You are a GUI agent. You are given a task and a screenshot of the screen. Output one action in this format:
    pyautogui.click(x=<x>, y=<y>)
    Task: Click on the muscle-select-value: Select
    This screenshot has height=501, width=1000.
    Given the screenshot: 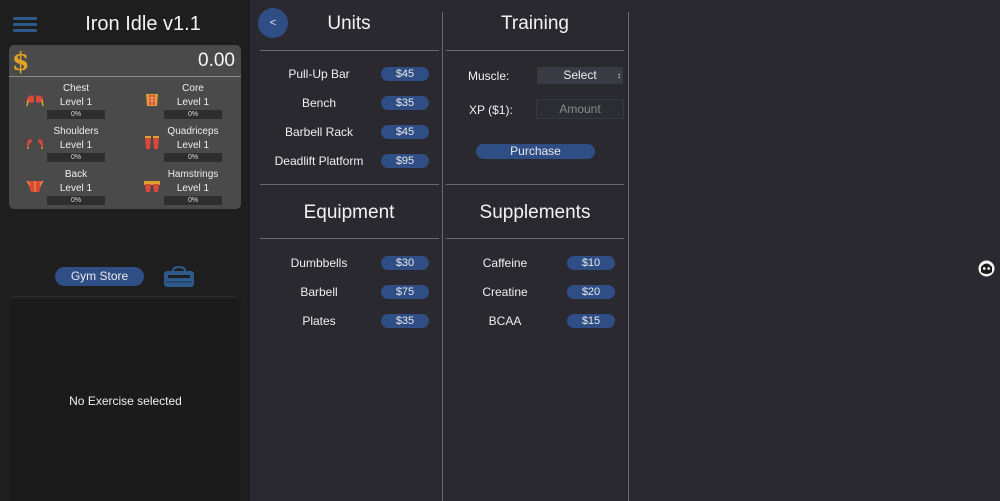 What is the action you would take?
    pyautogui.click(x=580, y=75)
    